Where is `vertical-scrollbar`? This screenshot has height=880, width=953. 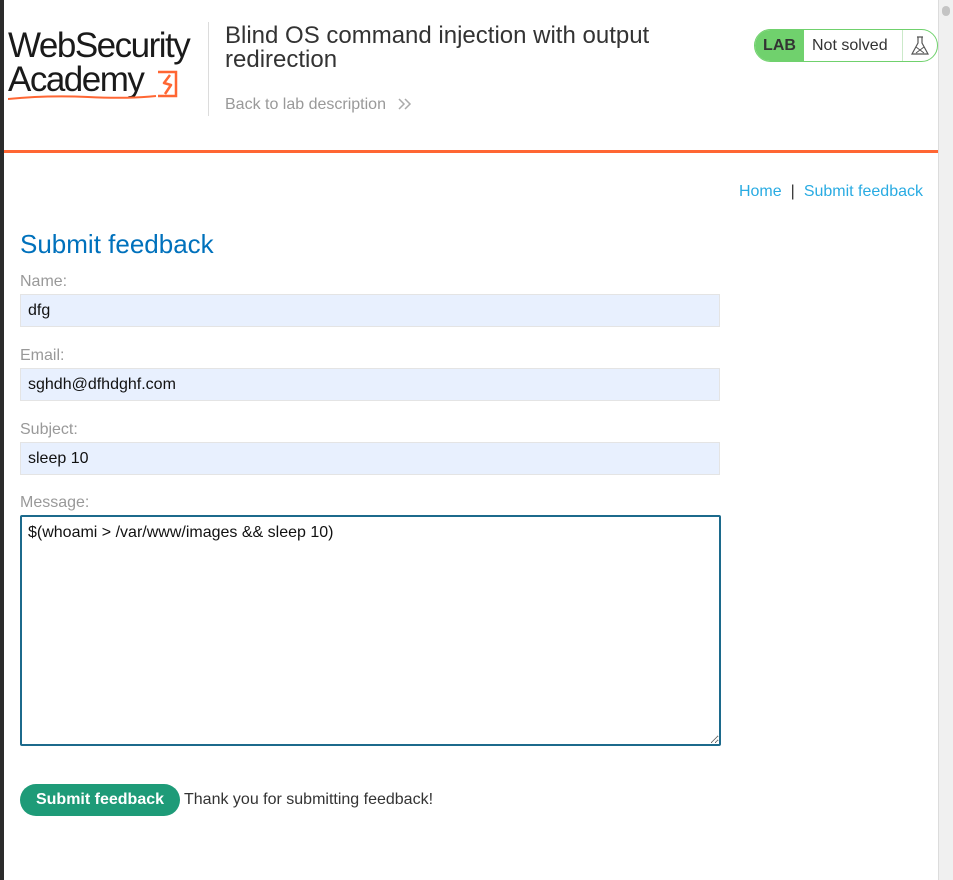 vertical-scrollbar is located at coordinates (945, 440).